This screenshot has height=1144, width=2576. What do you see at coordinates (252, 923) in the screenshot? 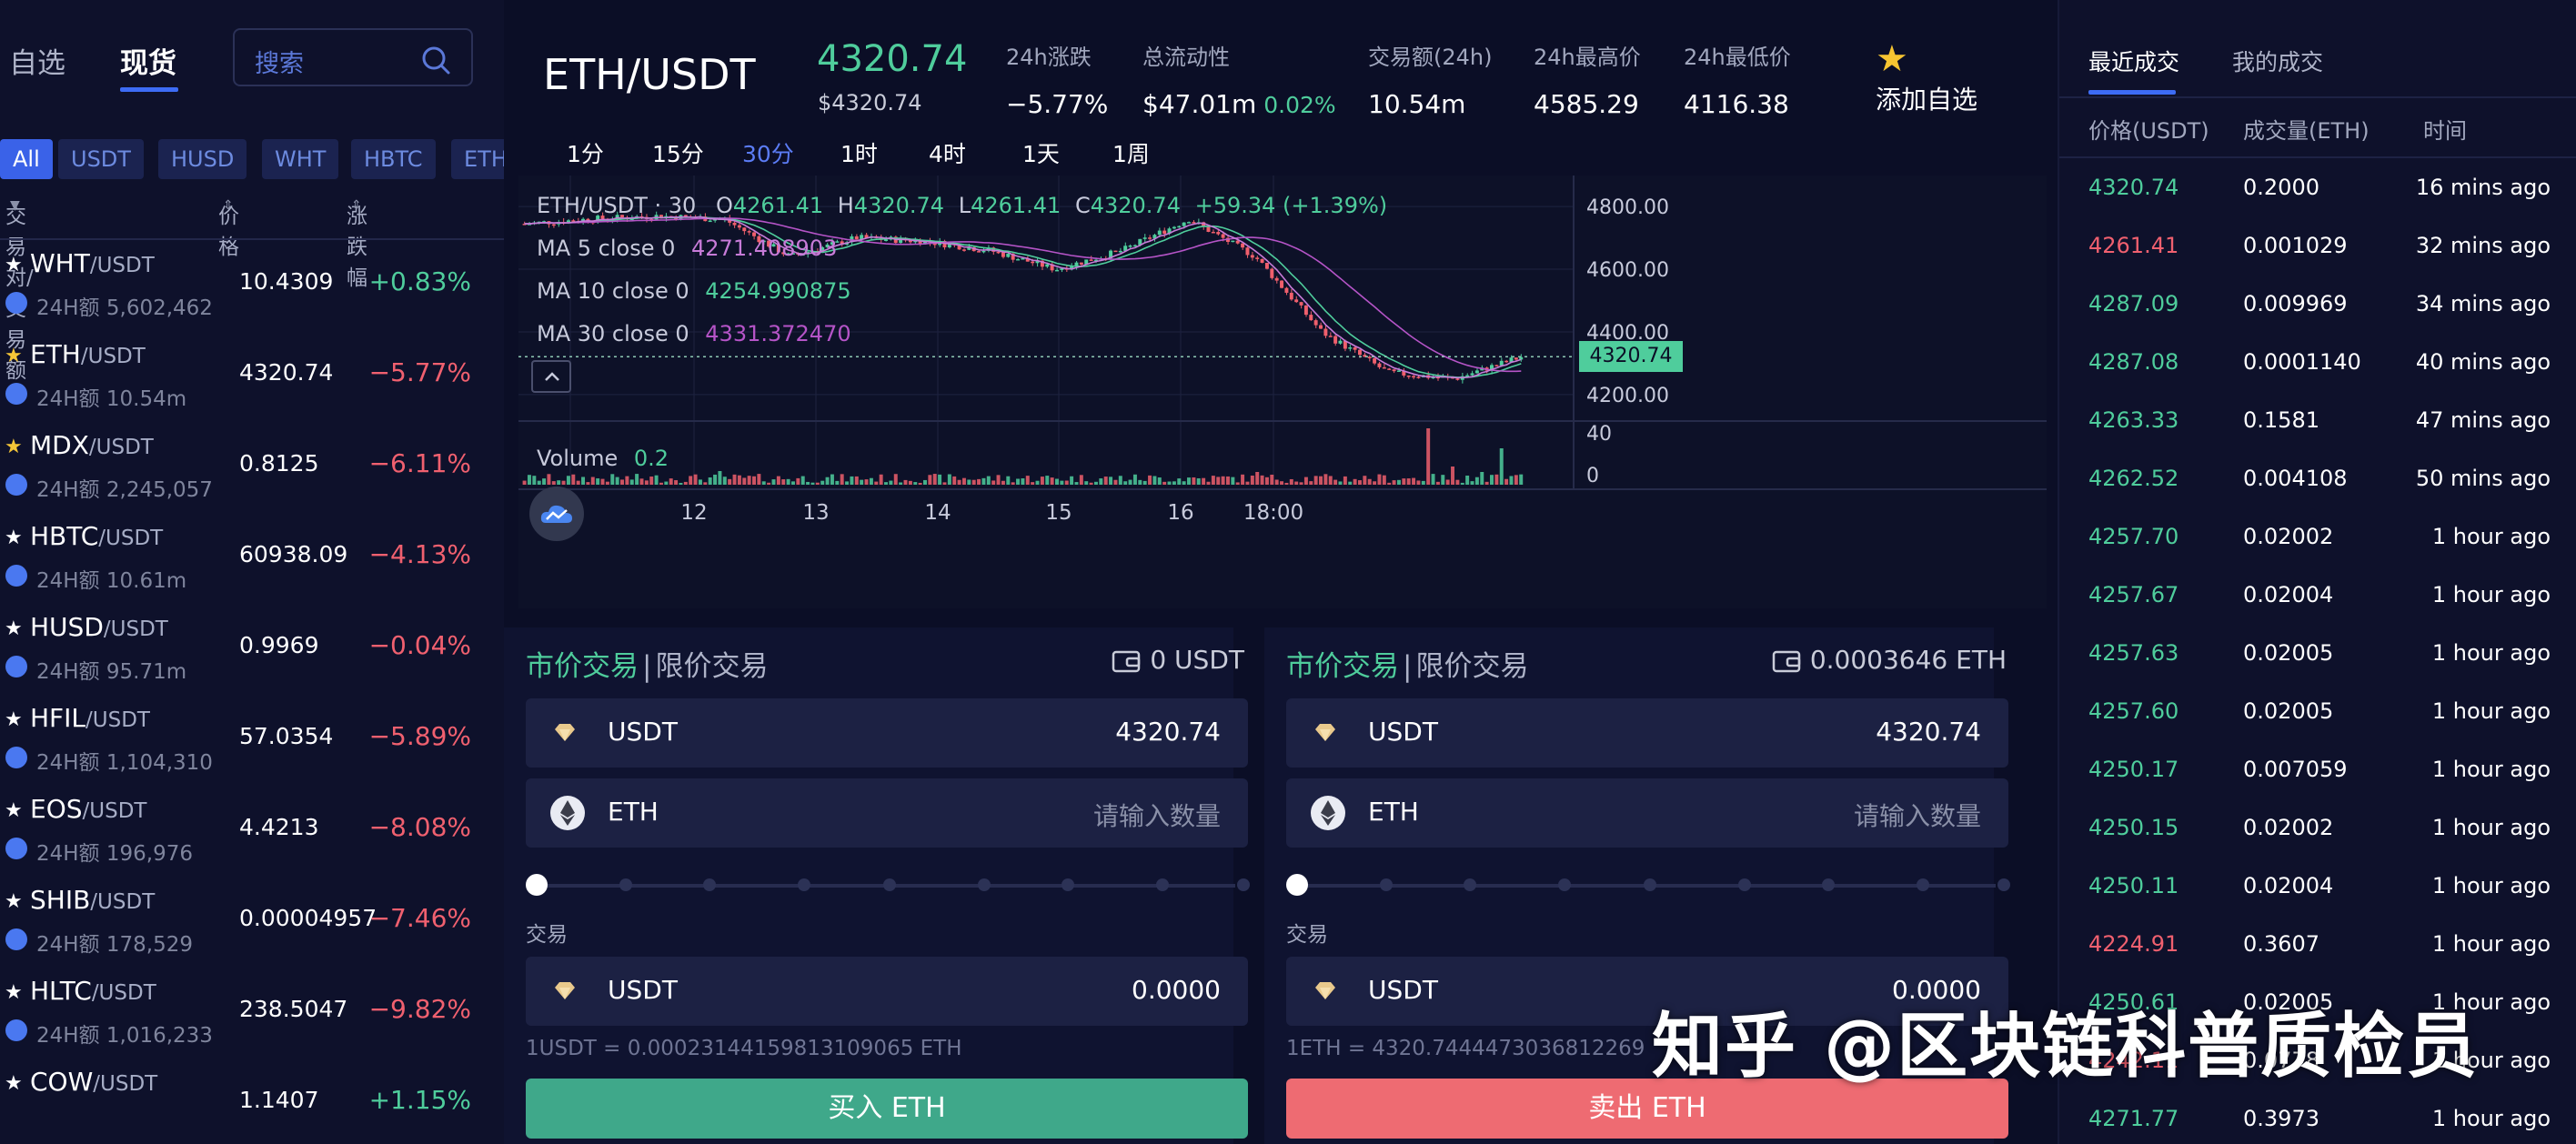
I see `pair-row: ★ SHIB/USDT 24H额 178,529 0.00004957 −7.46%` at bounding box center [252, 923].